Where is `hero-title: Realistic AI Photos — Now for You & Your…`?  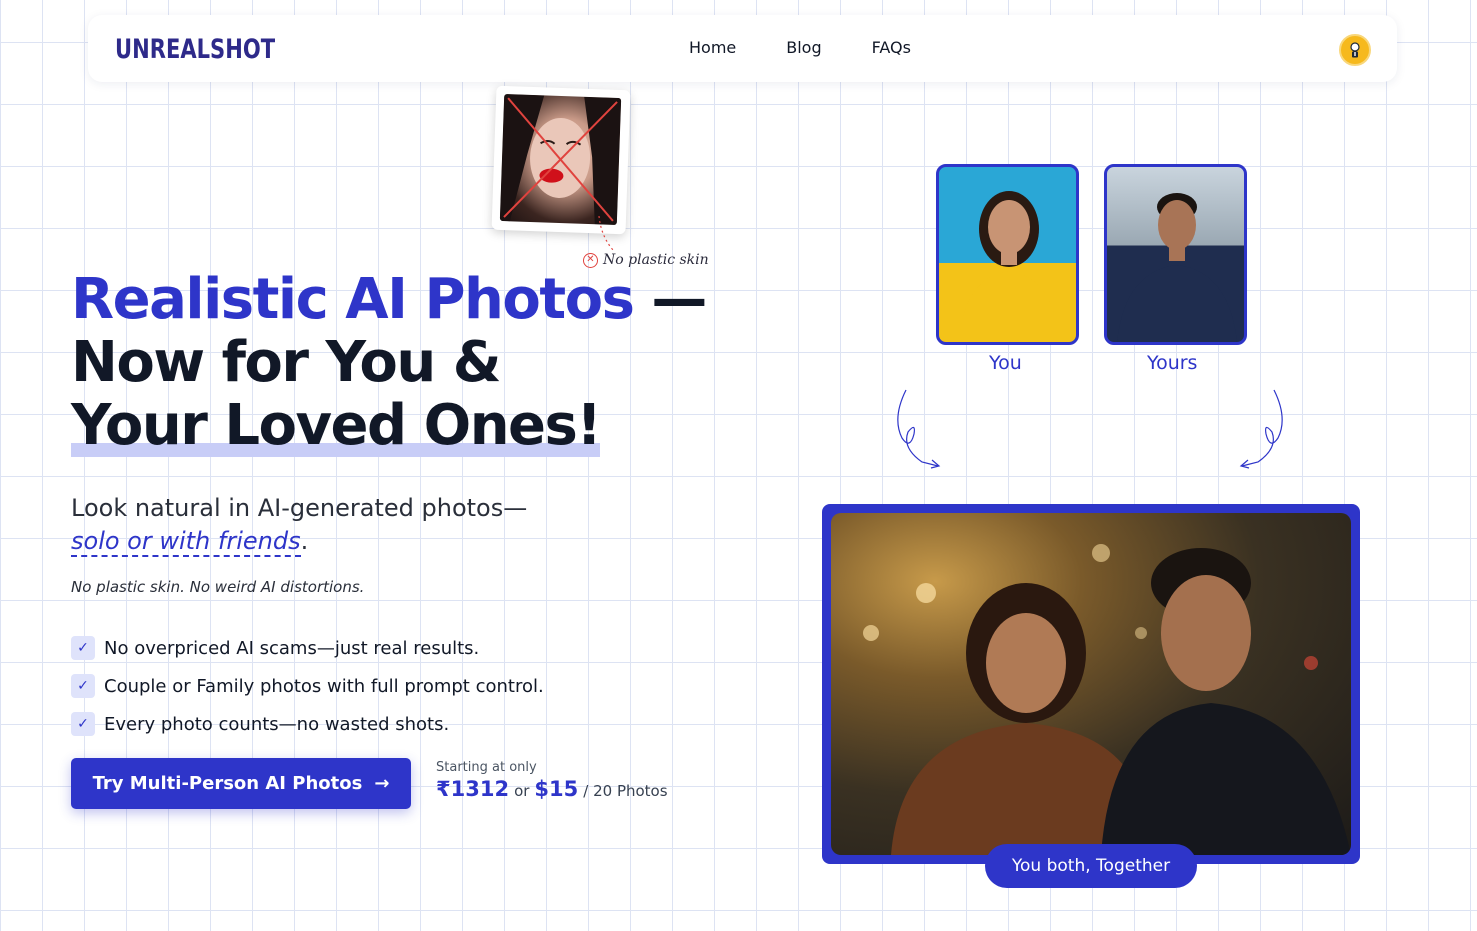 hero-title: Realistic AI Photos — Now for You & Your… is located at coordinates (391, 362).